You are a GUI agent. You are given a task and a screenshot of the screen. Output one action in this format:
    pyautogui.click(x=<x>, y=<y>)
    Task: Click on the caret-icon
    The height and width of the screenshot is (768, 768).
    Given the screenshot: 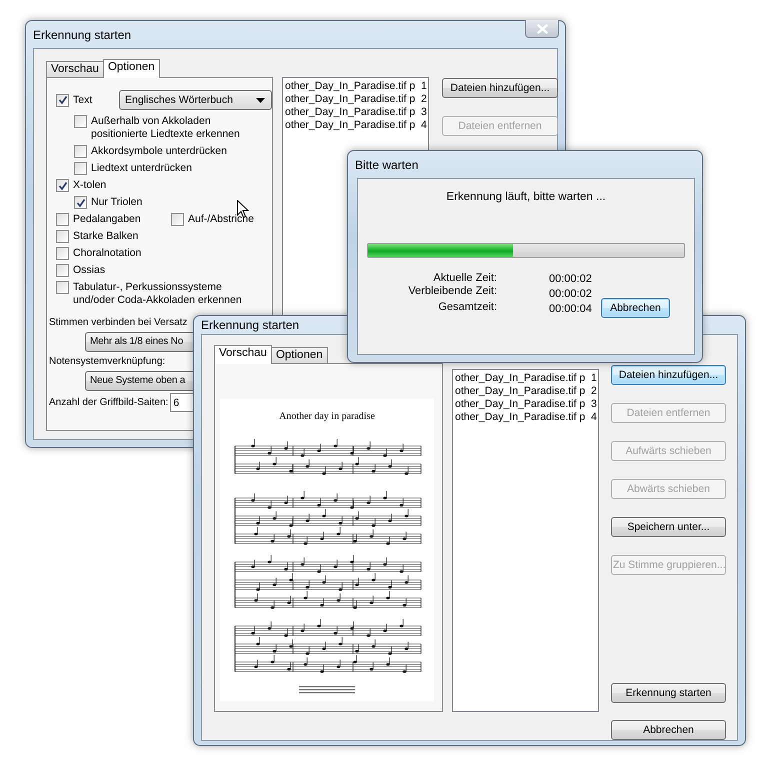 What is the action you would take?
    pyautogui.click(x=260, y=100)
    